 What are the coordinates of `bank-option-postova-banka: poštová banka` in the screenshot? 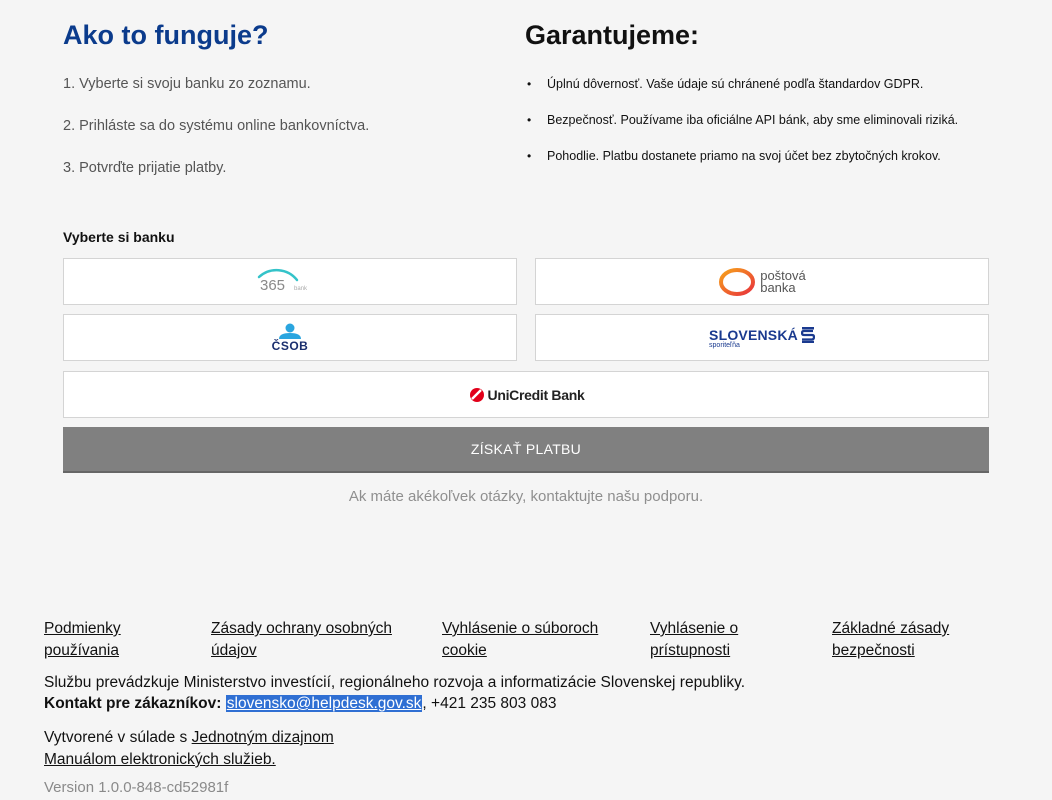 It's located at (762, 281).